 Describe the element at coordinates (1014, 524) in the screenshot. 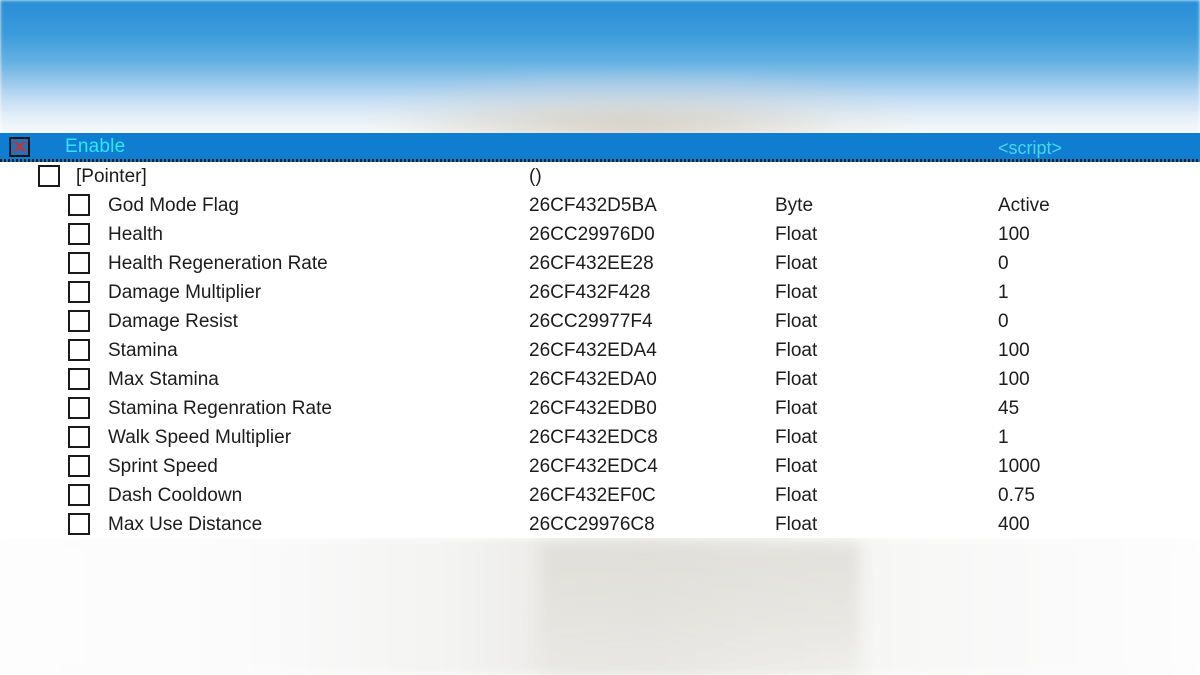

I see `cell-value: 400` at that location.